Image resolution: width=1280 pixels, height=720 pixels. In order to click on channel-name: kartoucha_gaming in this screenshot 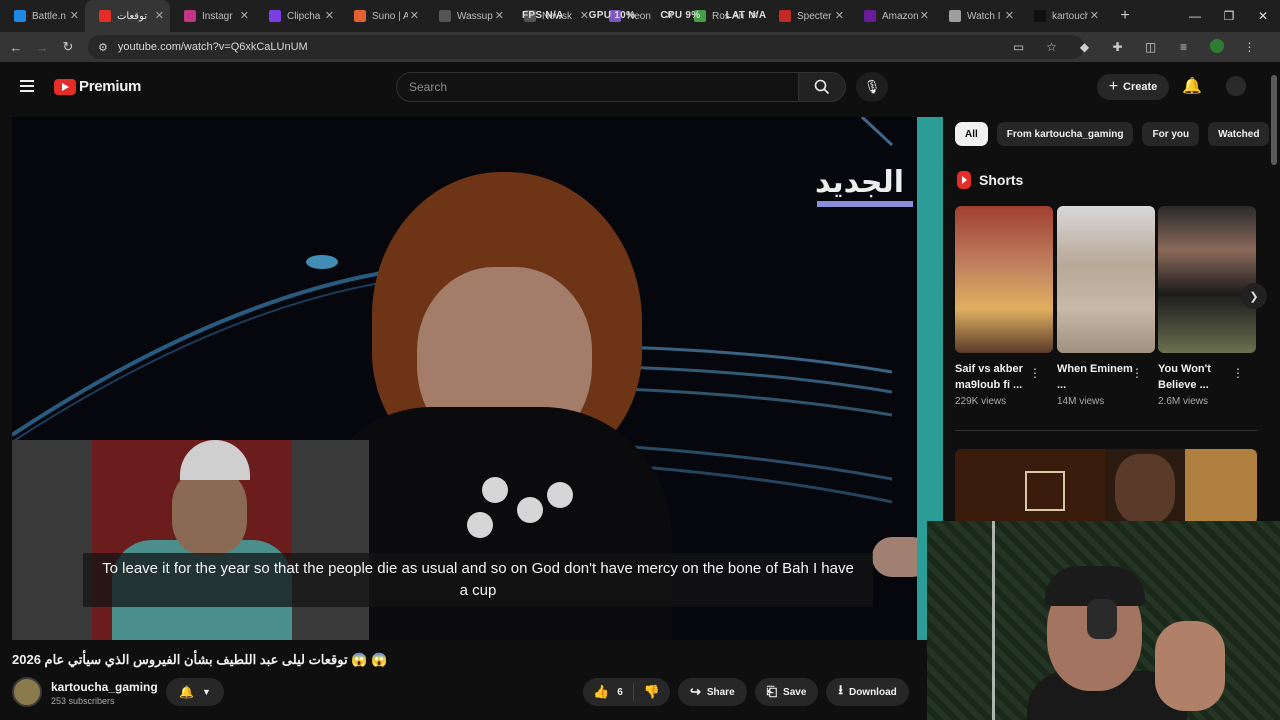, I will do `click(104, 687)`.